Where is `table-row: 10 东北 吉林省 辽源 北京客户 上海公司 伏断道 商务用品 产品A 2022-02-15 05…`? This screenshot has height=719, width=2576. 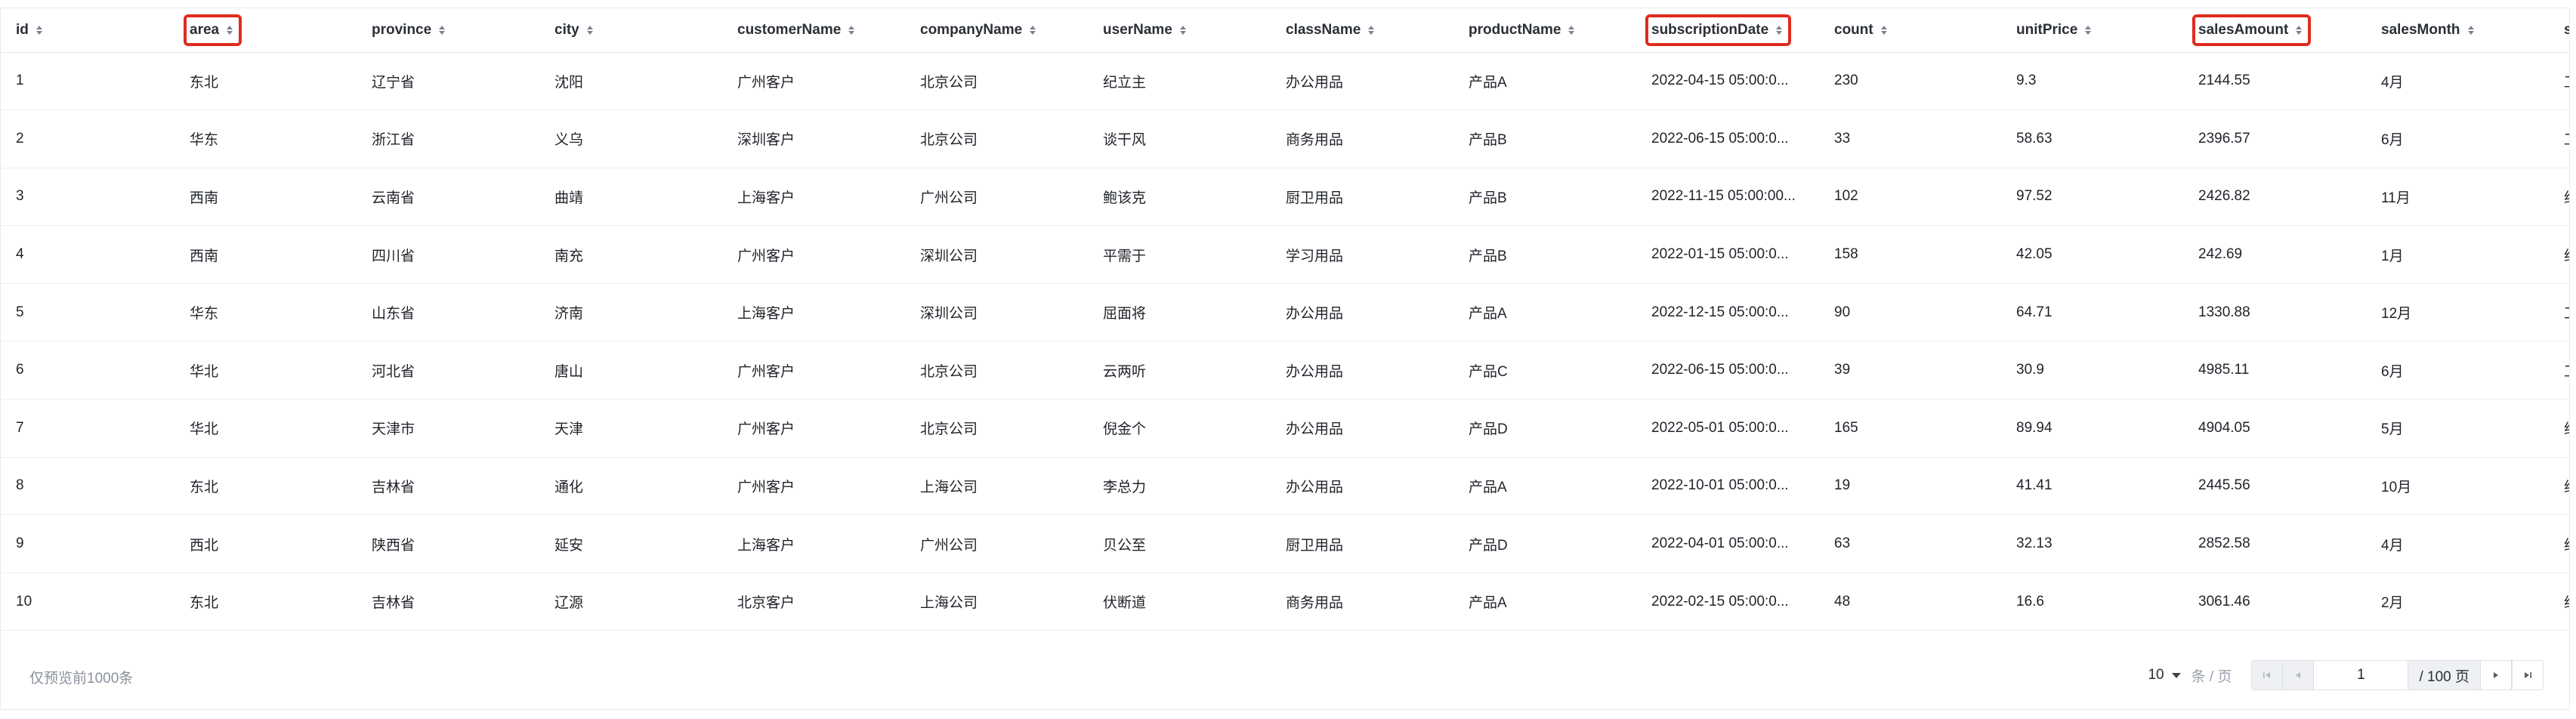
table-row: 10 东北 吉林省 辽源 北京客户 上海公司 伏断道 商务用品 产品A 2022-02-15 05… is located at coordinates (1285, 601).